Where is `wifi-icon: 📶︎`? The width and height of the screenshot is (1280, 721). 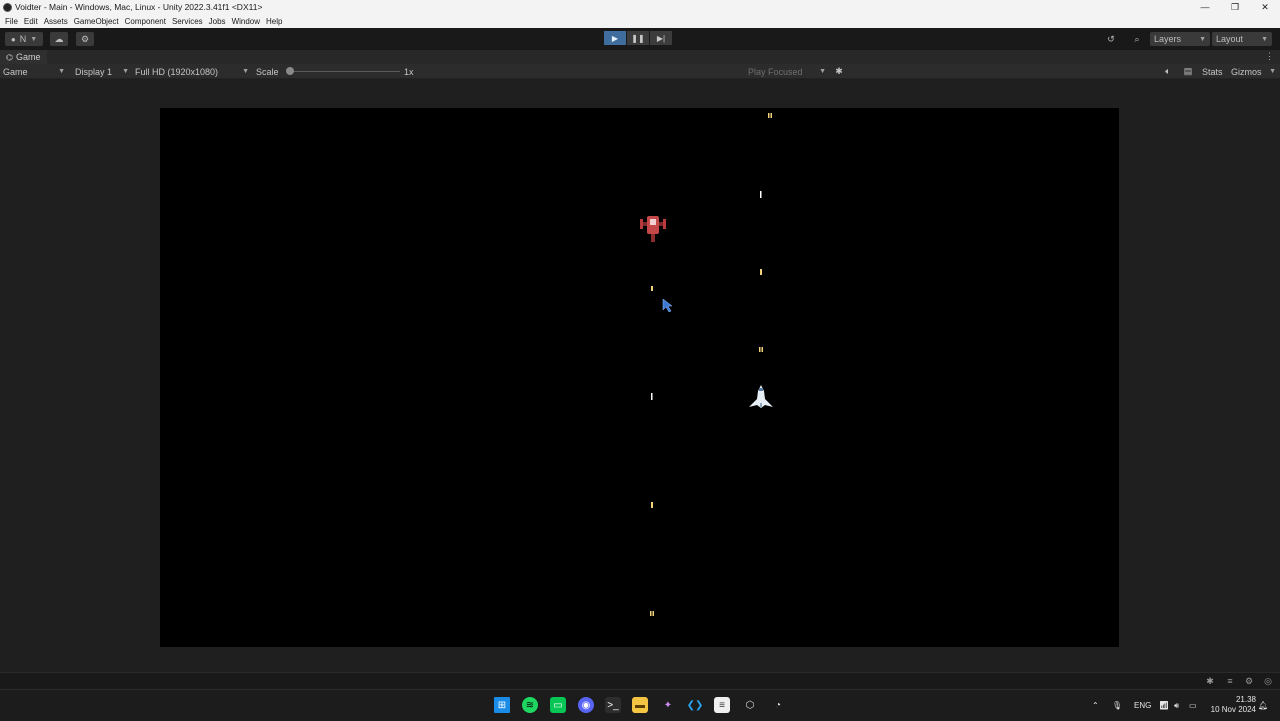
wifi-icon: 📶︎ is located at coordinates (1164, 705).